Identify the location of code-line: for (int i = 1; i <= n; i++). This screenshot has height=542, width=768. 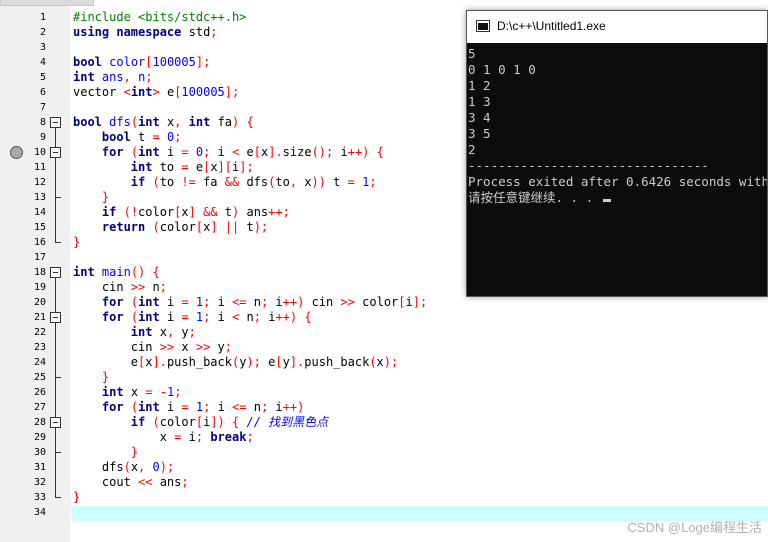
(188, 407).